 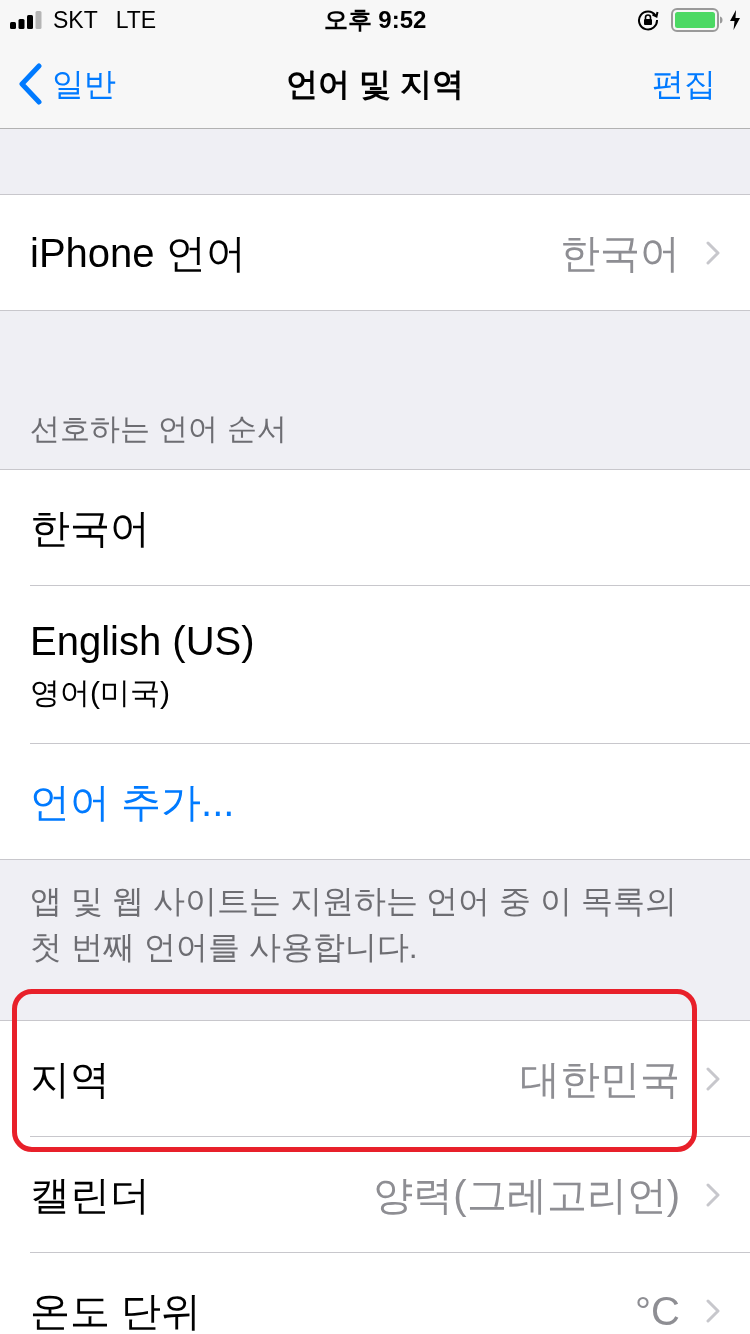 What do you see at coordinates (26, 20) in the screenshot?
I see `signal-icon` at bounding box center [26, 20].